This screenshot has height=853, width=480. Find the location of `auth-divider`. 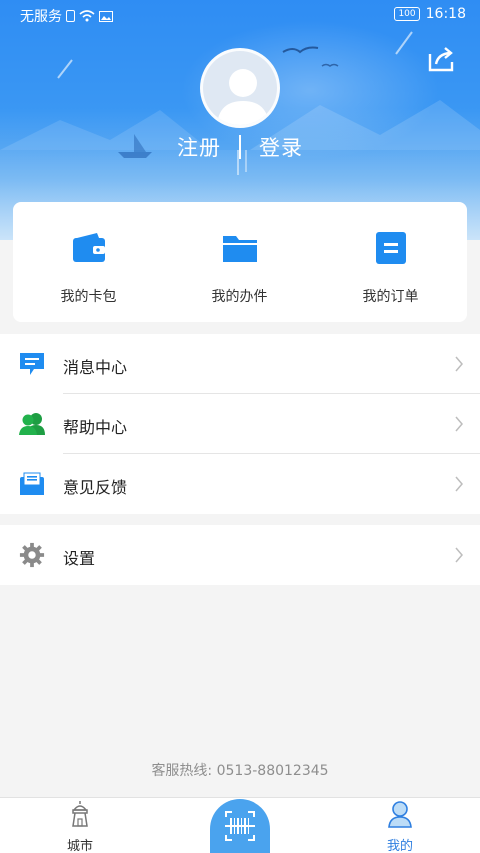

auth-divider is located at coordinates (240, 147).